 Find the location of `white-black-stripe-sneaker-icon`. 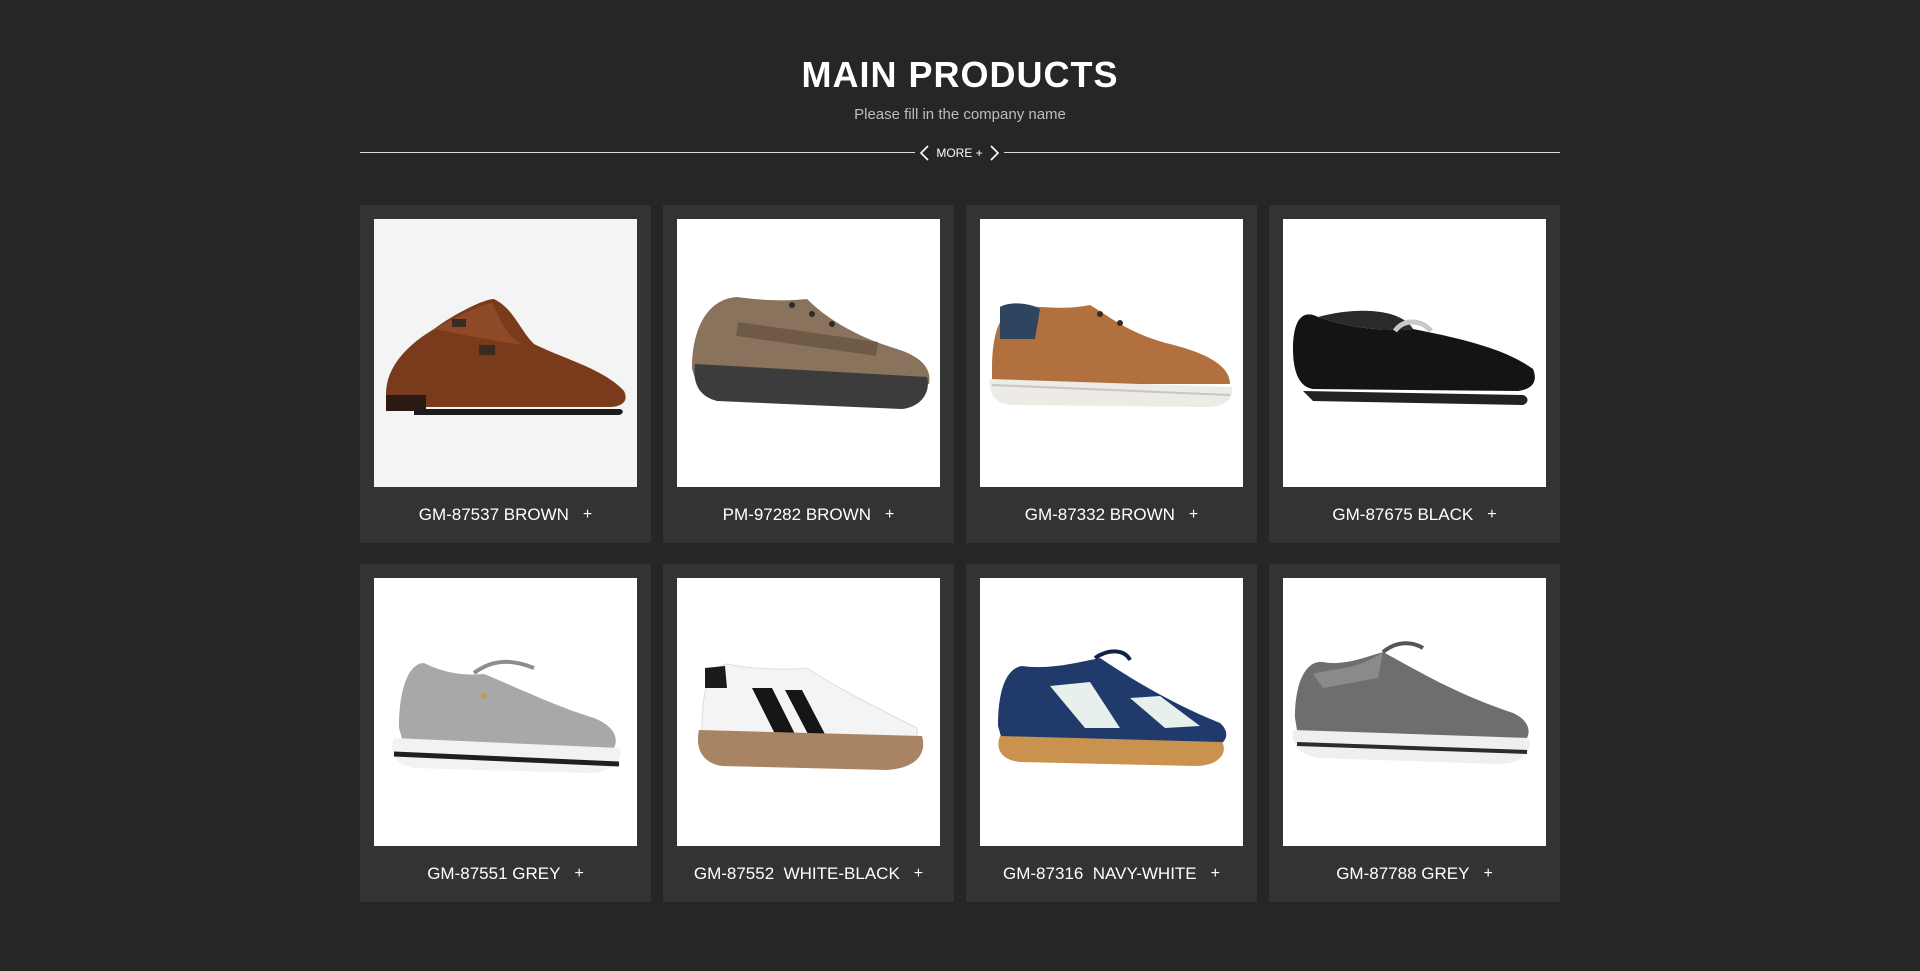

white-black-stripe-sneaker-icon is located at coordinates (808, 712).